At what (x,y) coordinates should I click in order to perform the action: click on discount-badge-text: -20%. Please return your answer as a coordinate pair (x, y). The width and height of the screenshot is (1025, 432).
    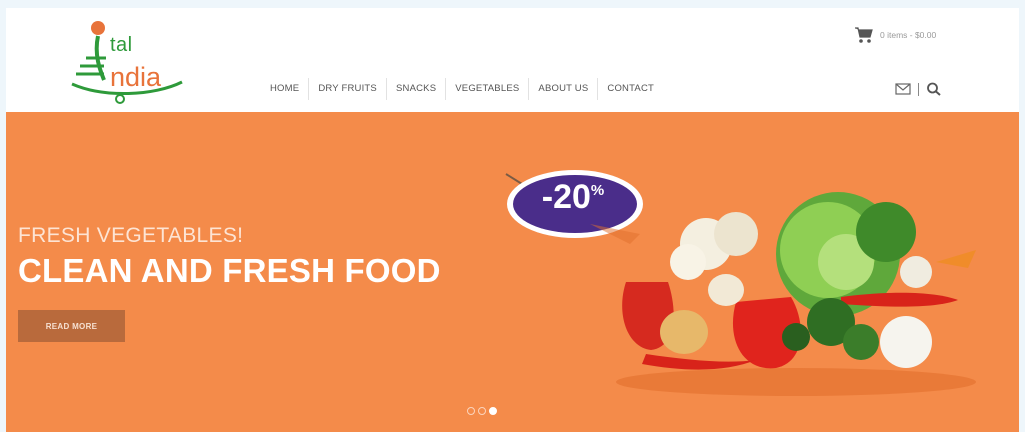
    Looking at the image, I should click on (573, 197).